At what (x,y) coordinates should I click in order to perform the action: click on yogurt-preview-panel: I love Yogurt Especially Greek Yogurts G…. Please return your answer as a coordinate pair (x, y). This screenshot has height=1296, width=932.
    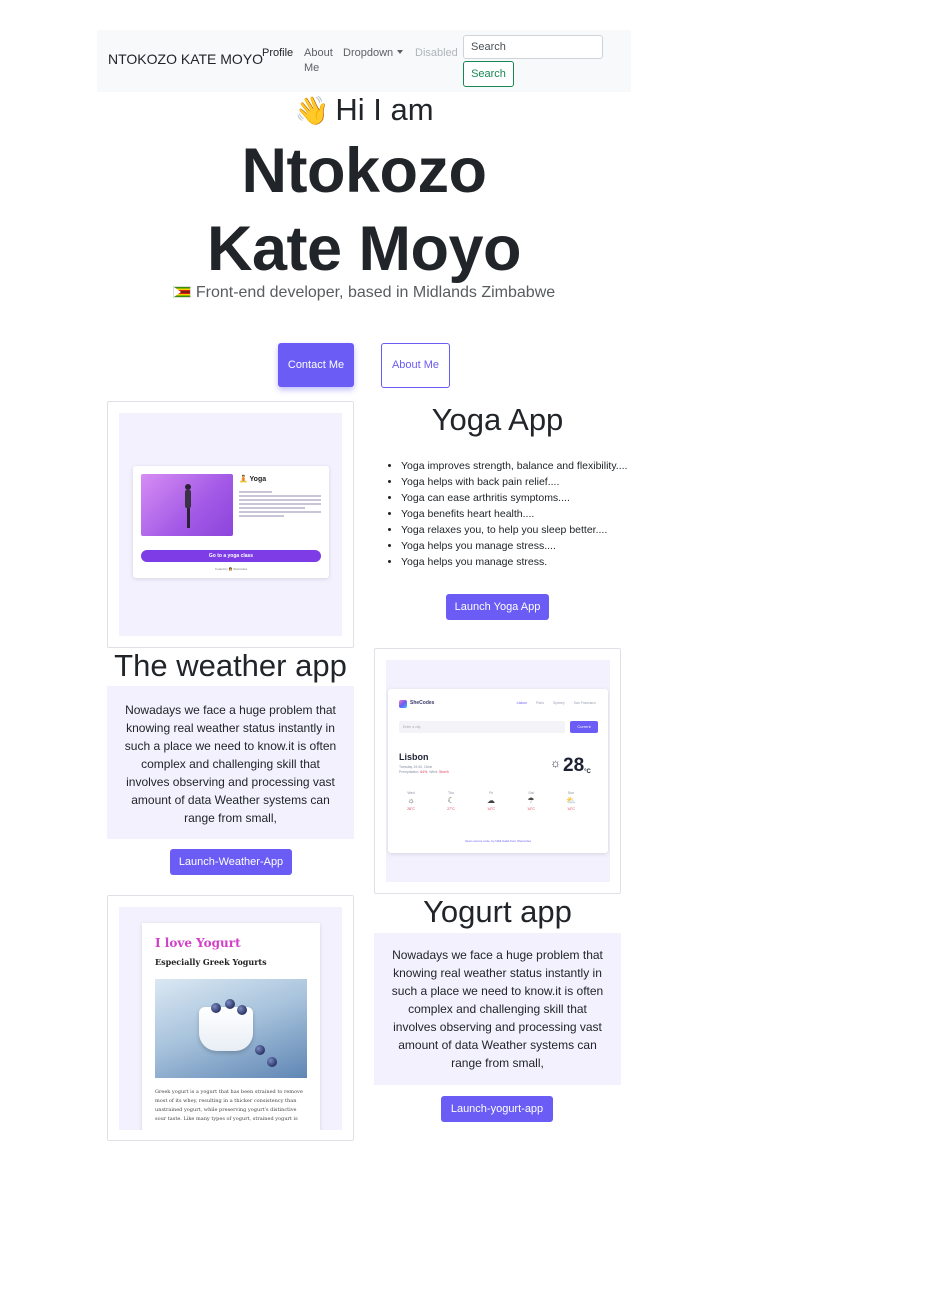
    Looking at the image, I should click on (231, 1026).